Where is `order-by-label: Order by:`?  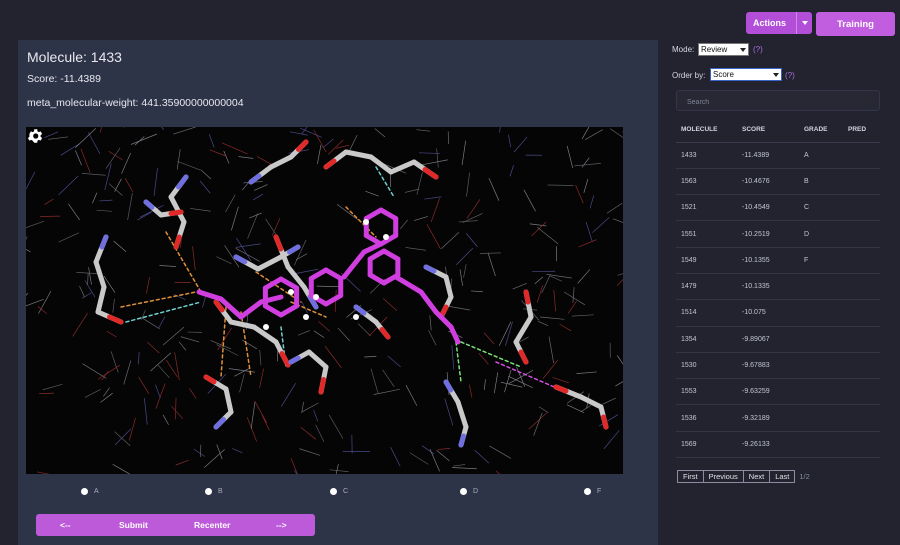
order-by-label: Order by: is located at coordinates (689, 75).